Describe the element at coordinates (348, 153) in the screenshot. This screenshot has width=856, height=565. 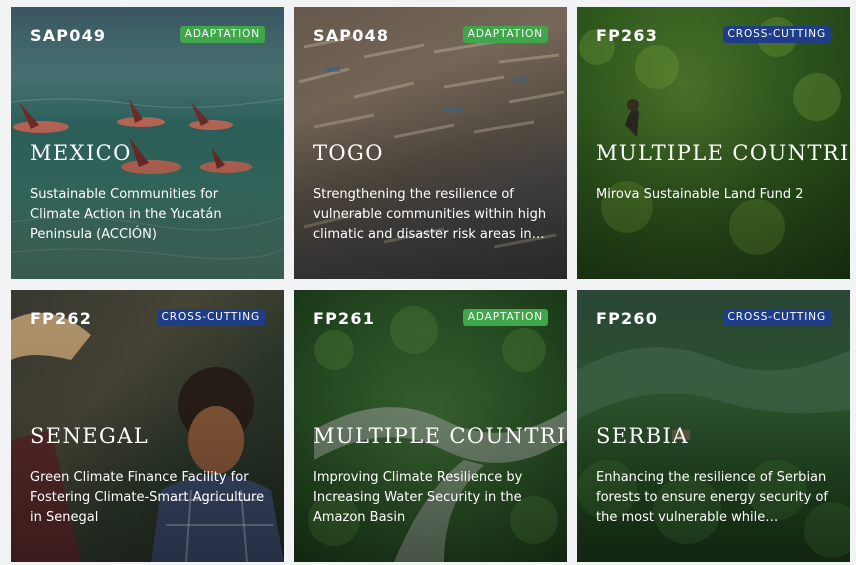
I see `project-country: TOGO` at that location.